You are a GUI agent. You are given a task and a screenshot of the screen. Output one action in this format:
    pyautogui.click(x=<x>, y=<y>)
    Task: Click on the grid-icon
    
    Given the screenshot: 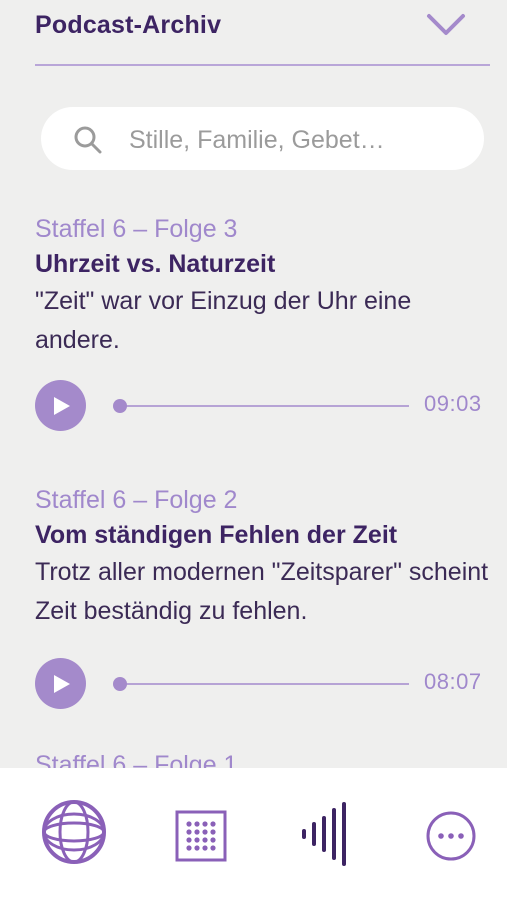 What is the action you would take?
    pyautogui.click(x=201, y=836)
    